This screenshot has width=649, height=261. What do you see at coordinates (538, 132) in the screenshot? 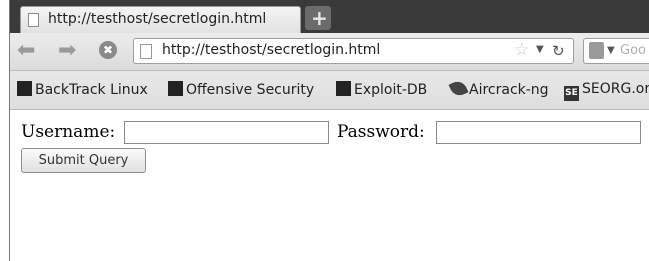
I see `password-field` at bounding box center [538, 132].